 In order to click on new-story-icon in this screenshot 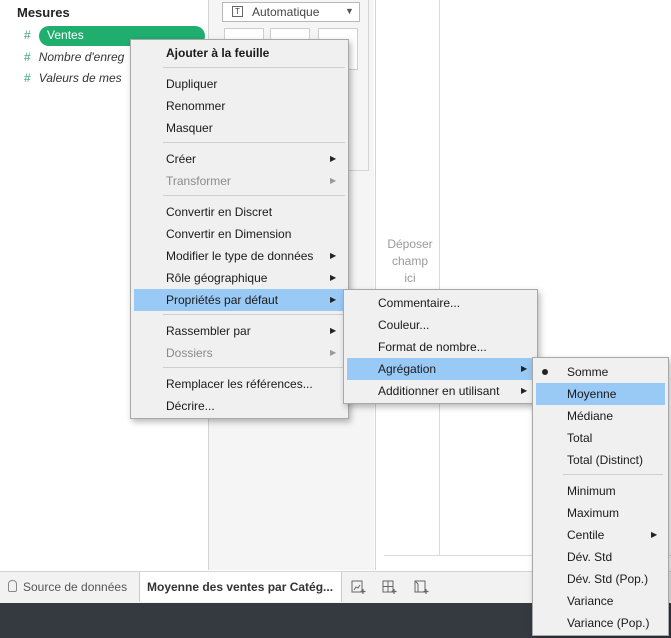, I will do `click(421, 587)`.